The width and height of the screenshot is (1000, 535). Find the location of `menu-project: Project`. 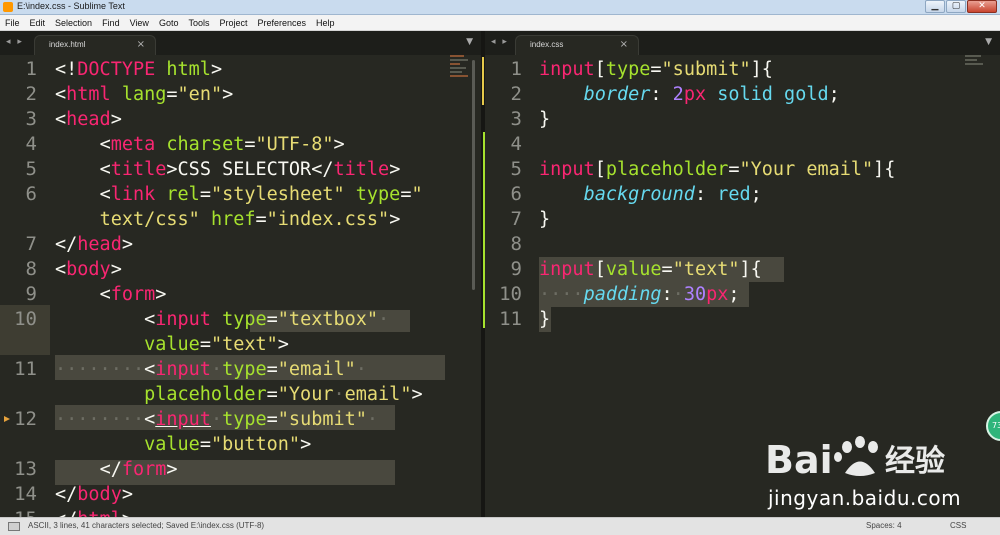

menu-project: Project is located at coordinates (233, 23).